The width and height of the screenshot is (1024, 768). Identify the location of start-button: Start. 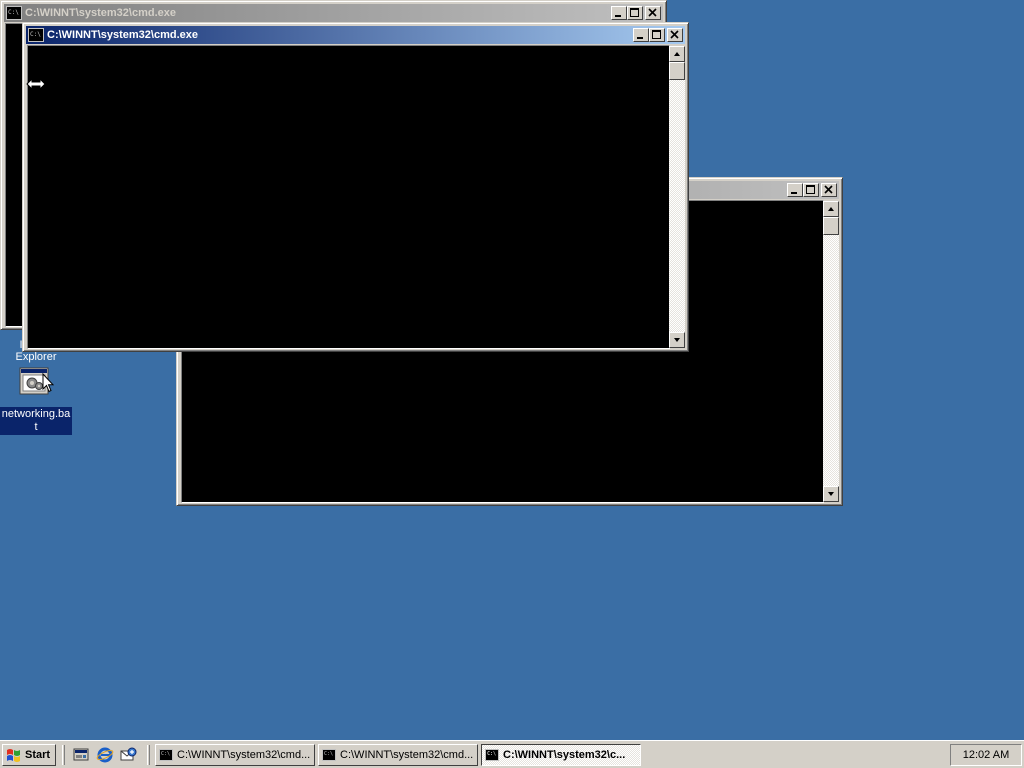
(29, 755).